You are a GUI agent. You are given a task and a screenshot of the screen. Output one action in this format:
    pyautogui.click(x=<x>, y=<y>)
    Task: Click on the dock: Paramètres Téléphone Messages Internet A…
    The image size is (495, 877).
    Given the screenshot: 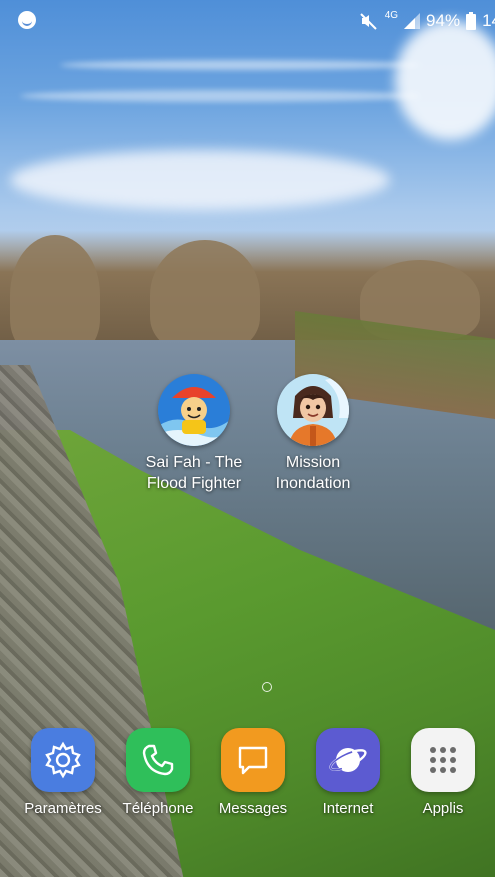 What is the action you would take?
    pyautogui.click(x=247, y=778)
    